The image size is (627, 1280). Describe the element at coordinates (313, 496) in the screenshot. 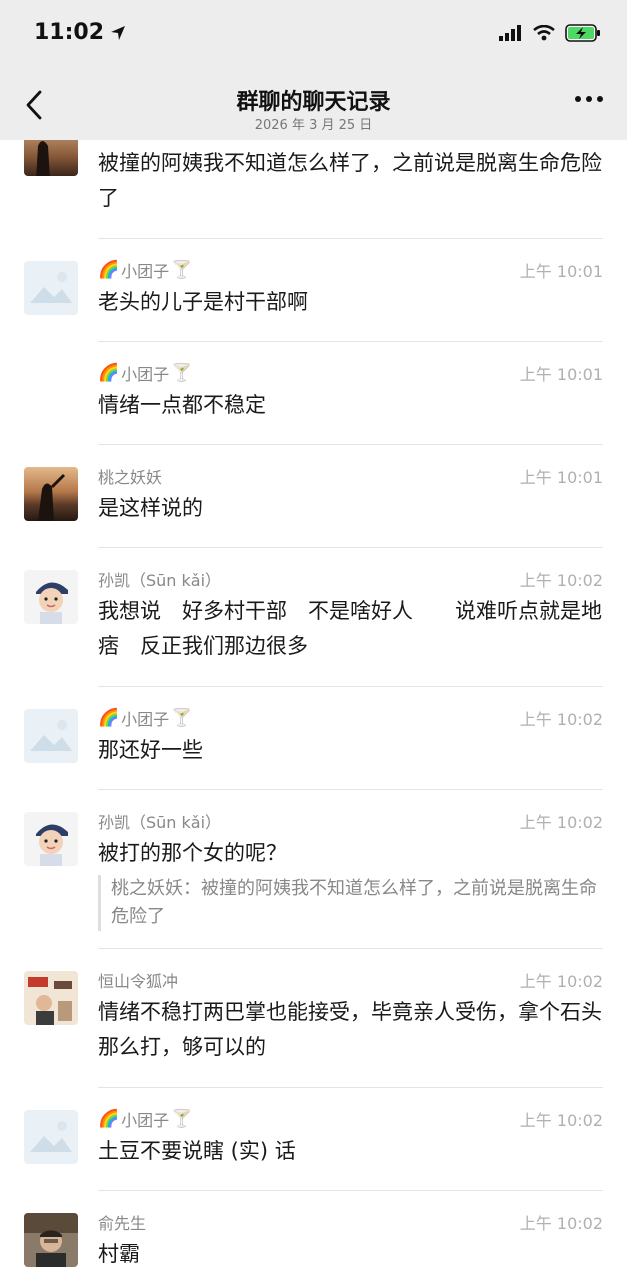

I see `list-item: 桃之妖妖 上午 10:01 是这样说的` at that location.